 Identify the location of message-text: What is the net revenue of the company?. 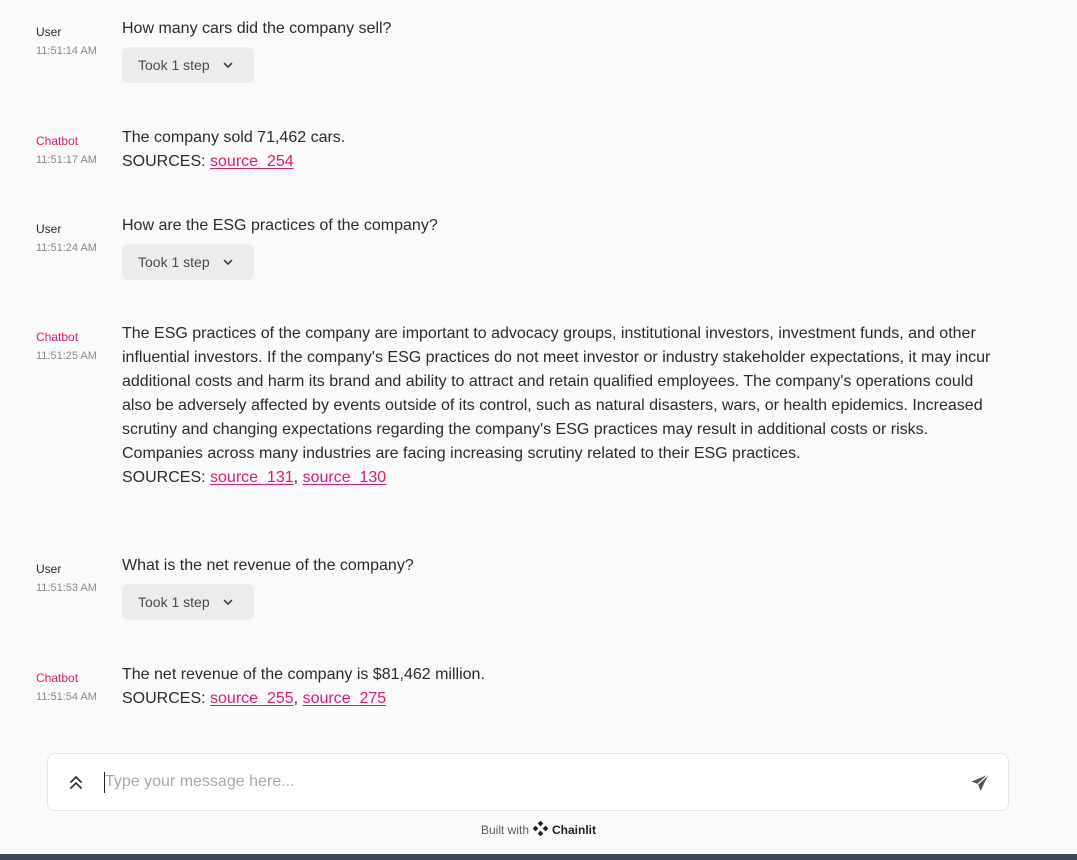
(268, 565).